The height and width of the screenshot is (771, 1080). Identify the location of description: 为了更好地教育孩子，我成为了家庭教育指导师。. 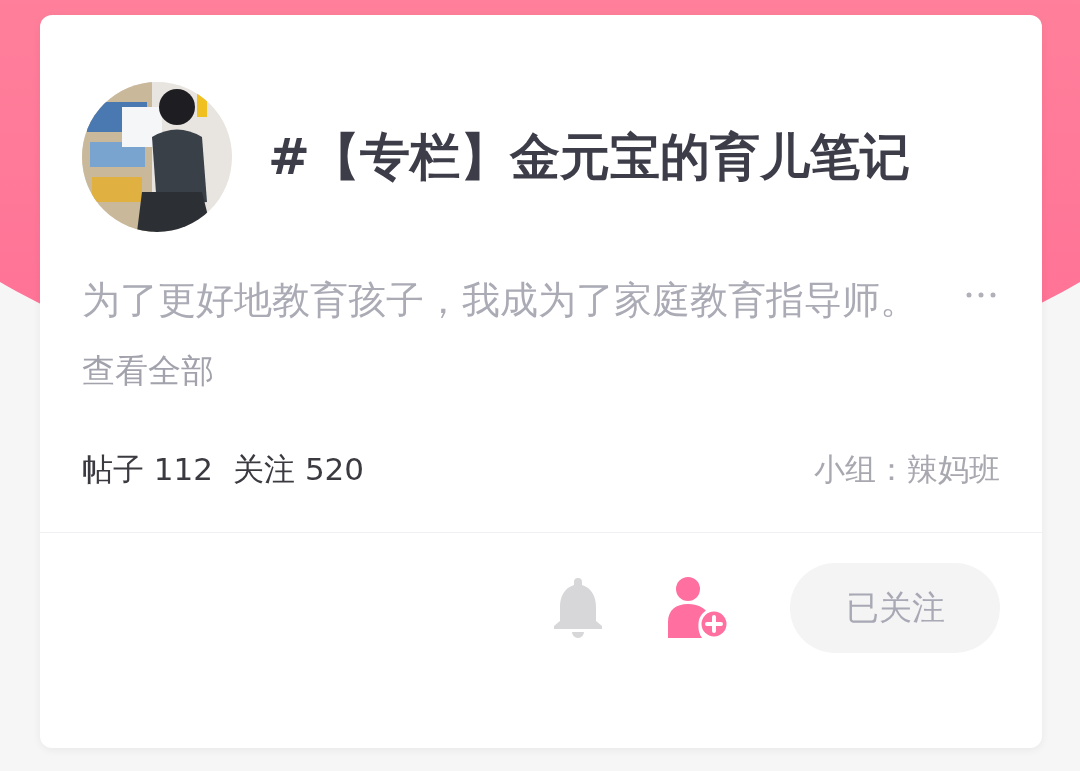
(500, 300).